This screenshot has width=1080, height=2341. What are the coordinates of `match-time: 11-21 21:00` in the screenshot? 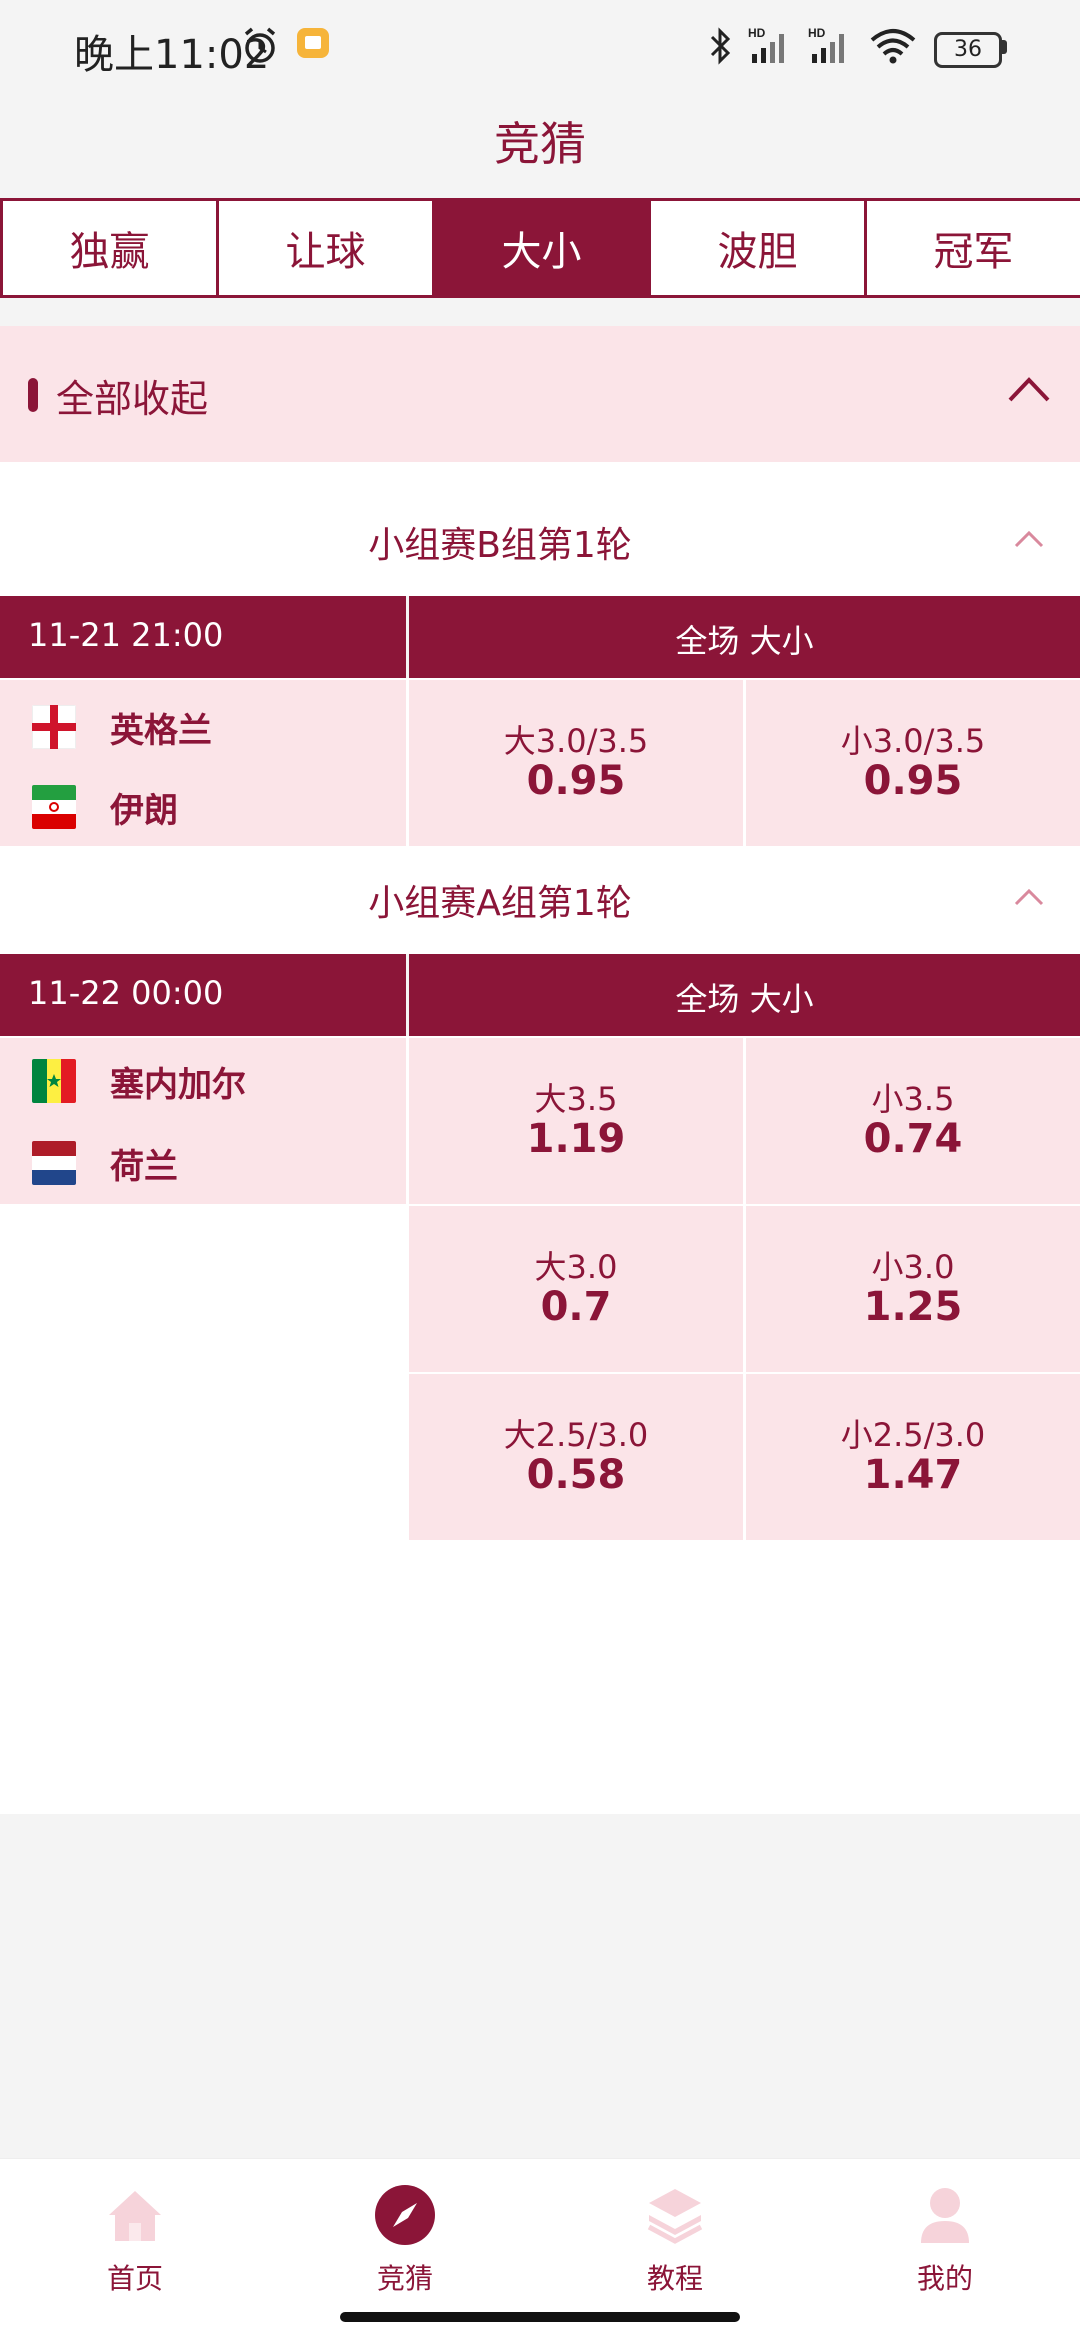 It's located at (126, 635).